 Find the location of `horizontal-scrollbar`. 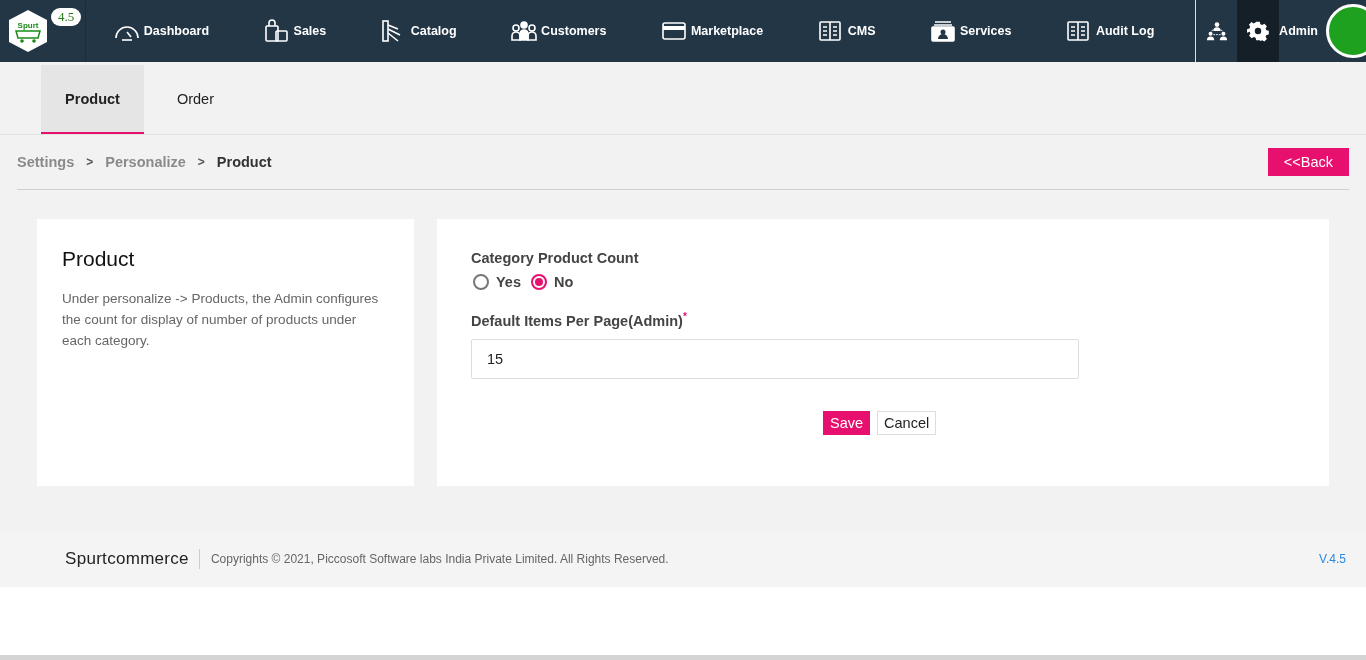

horizontal-scrollbar is located at coordinates (683, 657).